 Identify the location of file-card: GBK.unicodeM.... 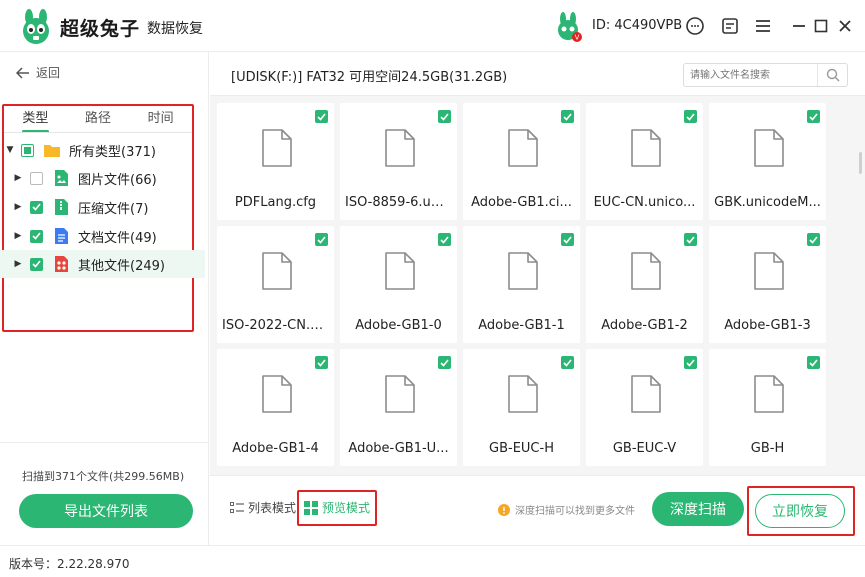
(767, 161).